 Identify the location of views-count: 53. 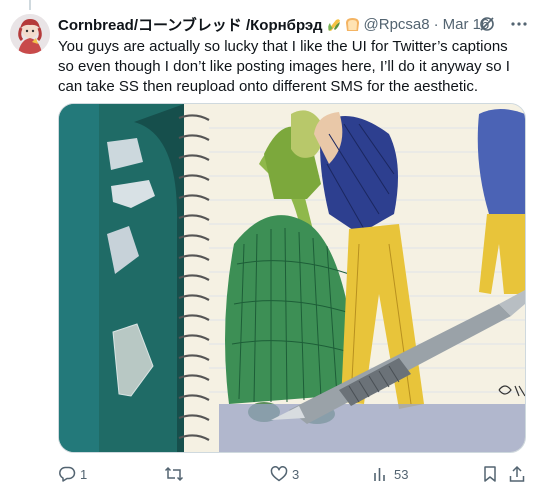
(401, 474).